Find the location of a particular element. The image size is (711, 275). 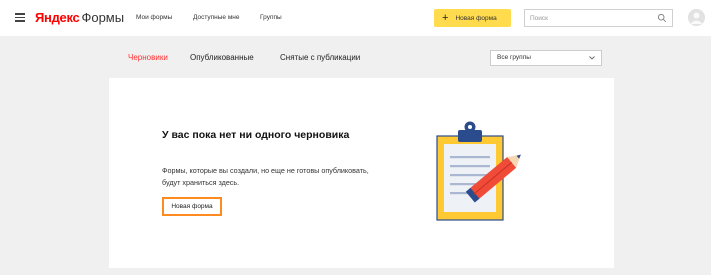

new-form-button: + Новая форма is located at coordinates (472, 18).